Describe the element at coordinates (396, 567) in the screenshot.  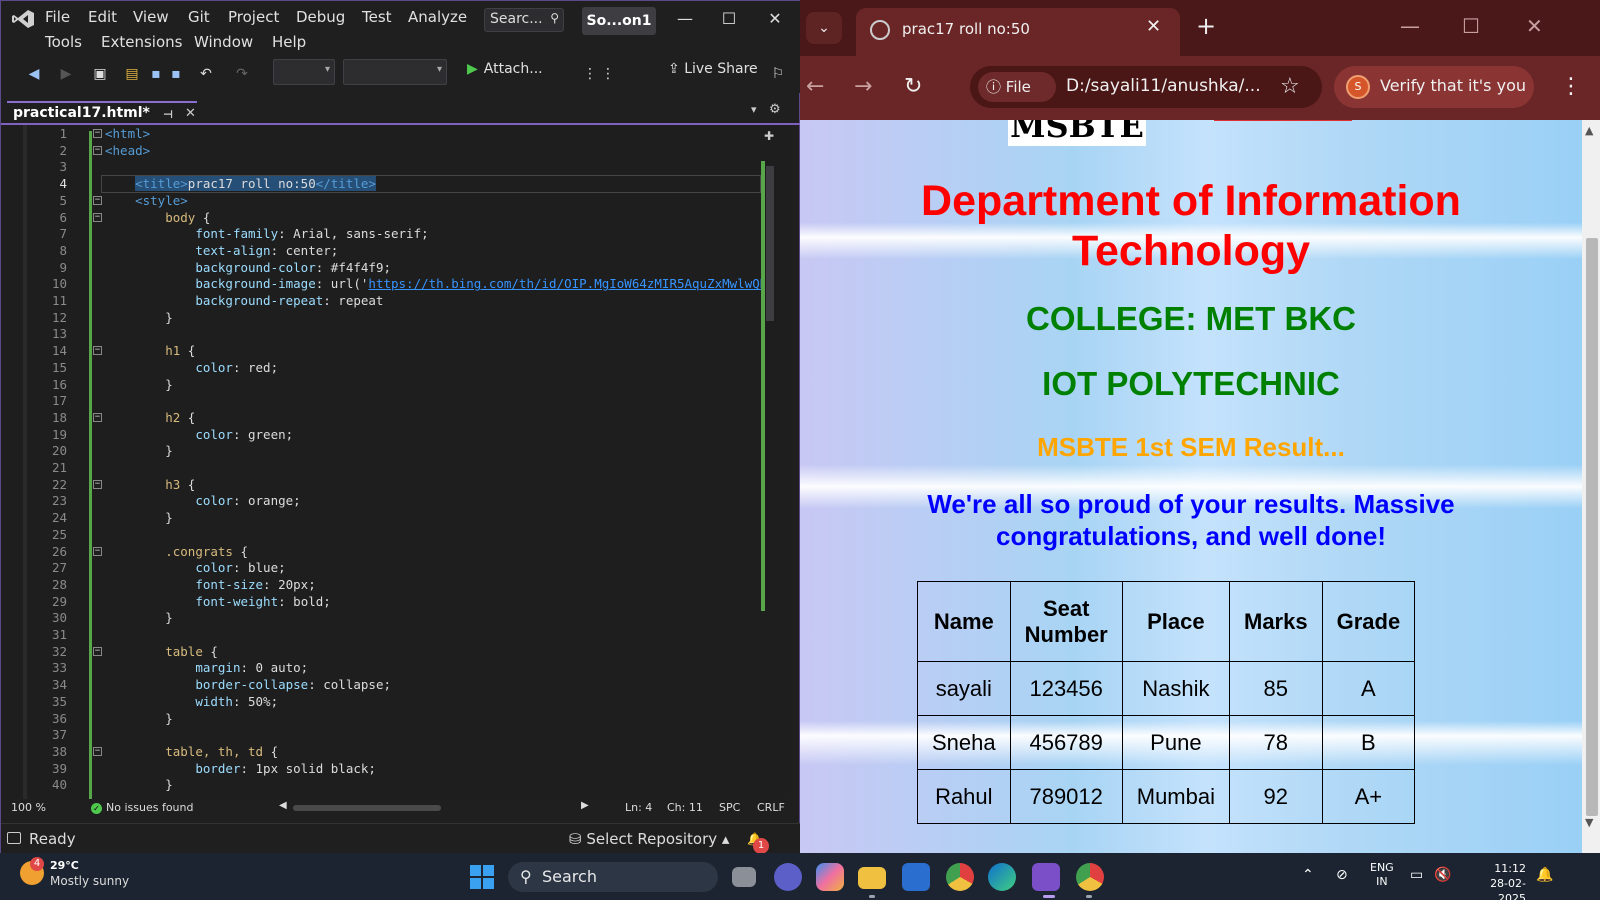
I see `code-line: 27 color: blue;` at that location.